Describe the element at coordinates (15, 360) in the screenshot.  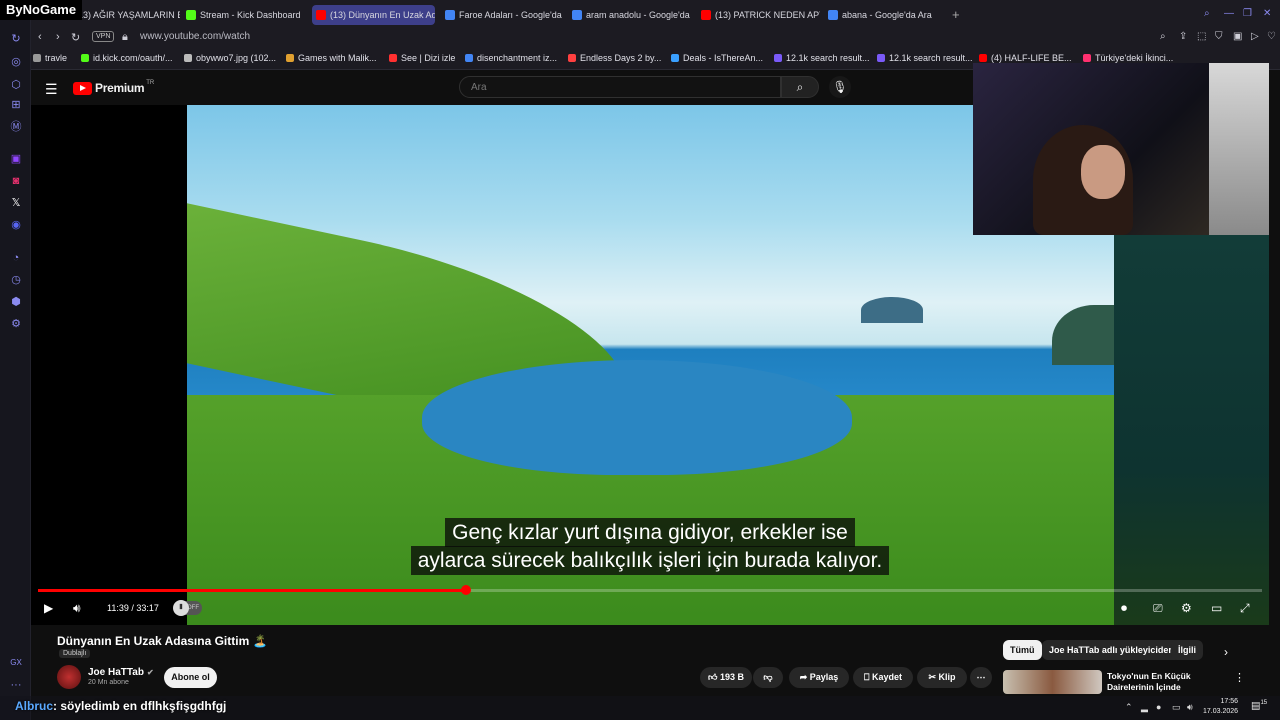
I see `browser-sidebar: ↻ ◎ ⬡ ⊞ Ⓜ ▣ ◙ 𝕏 ◉ ◔ ◷ ⬢ ⚙ GX ···` at that location.